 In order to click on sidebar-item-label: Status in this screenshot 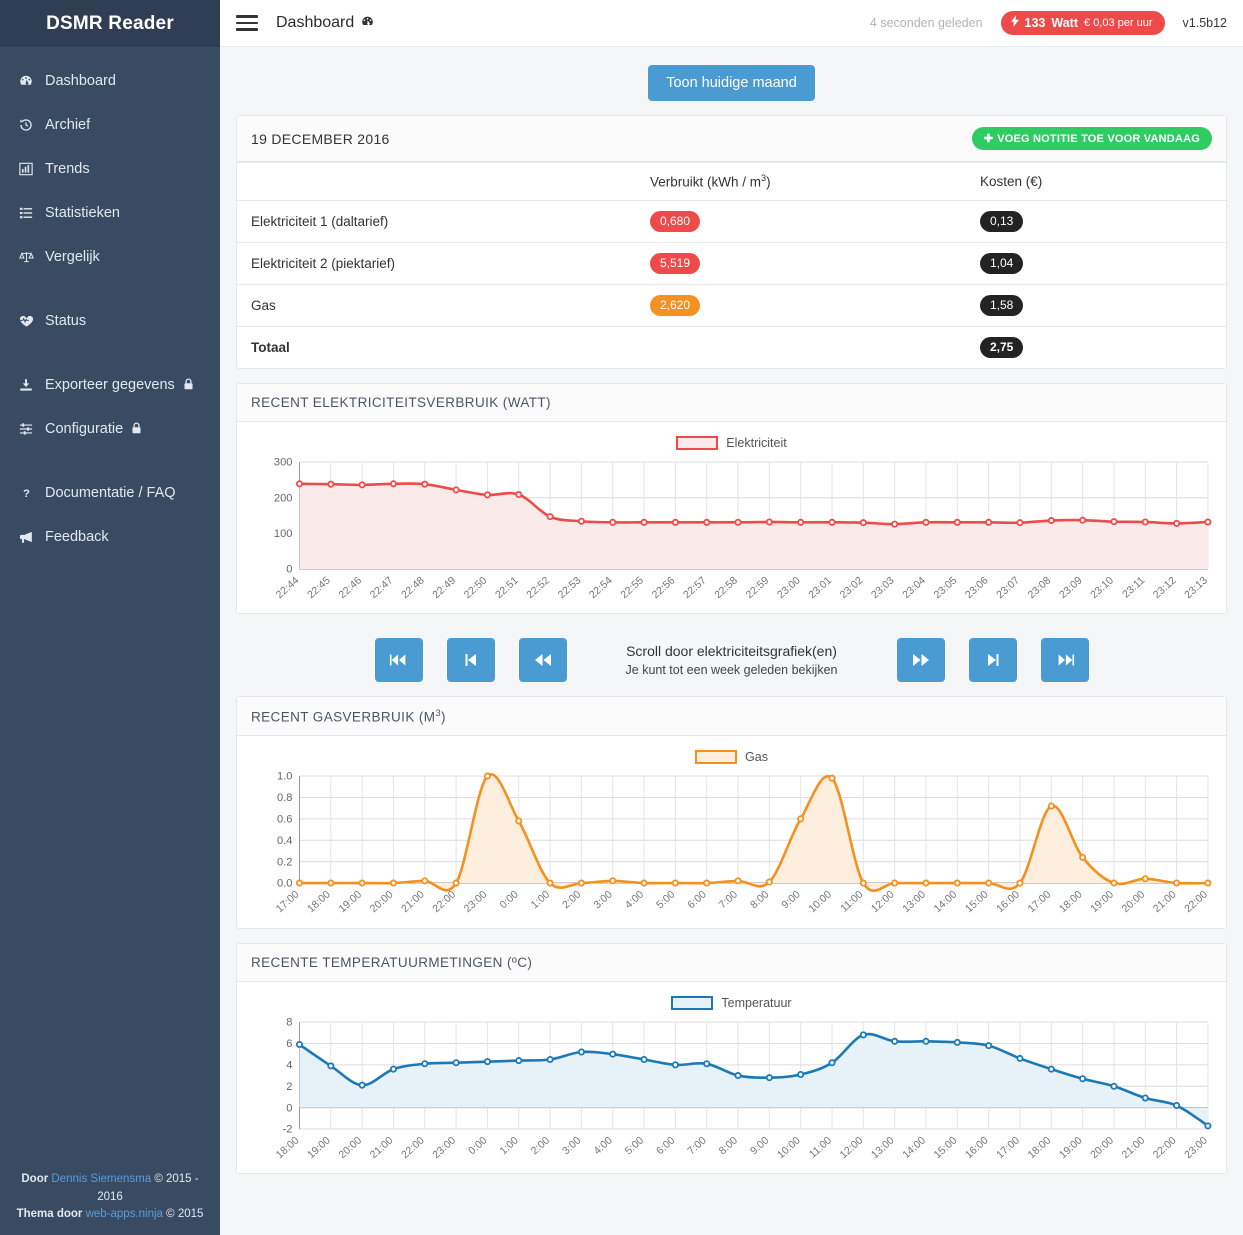, I will do `click(66, 321)`.